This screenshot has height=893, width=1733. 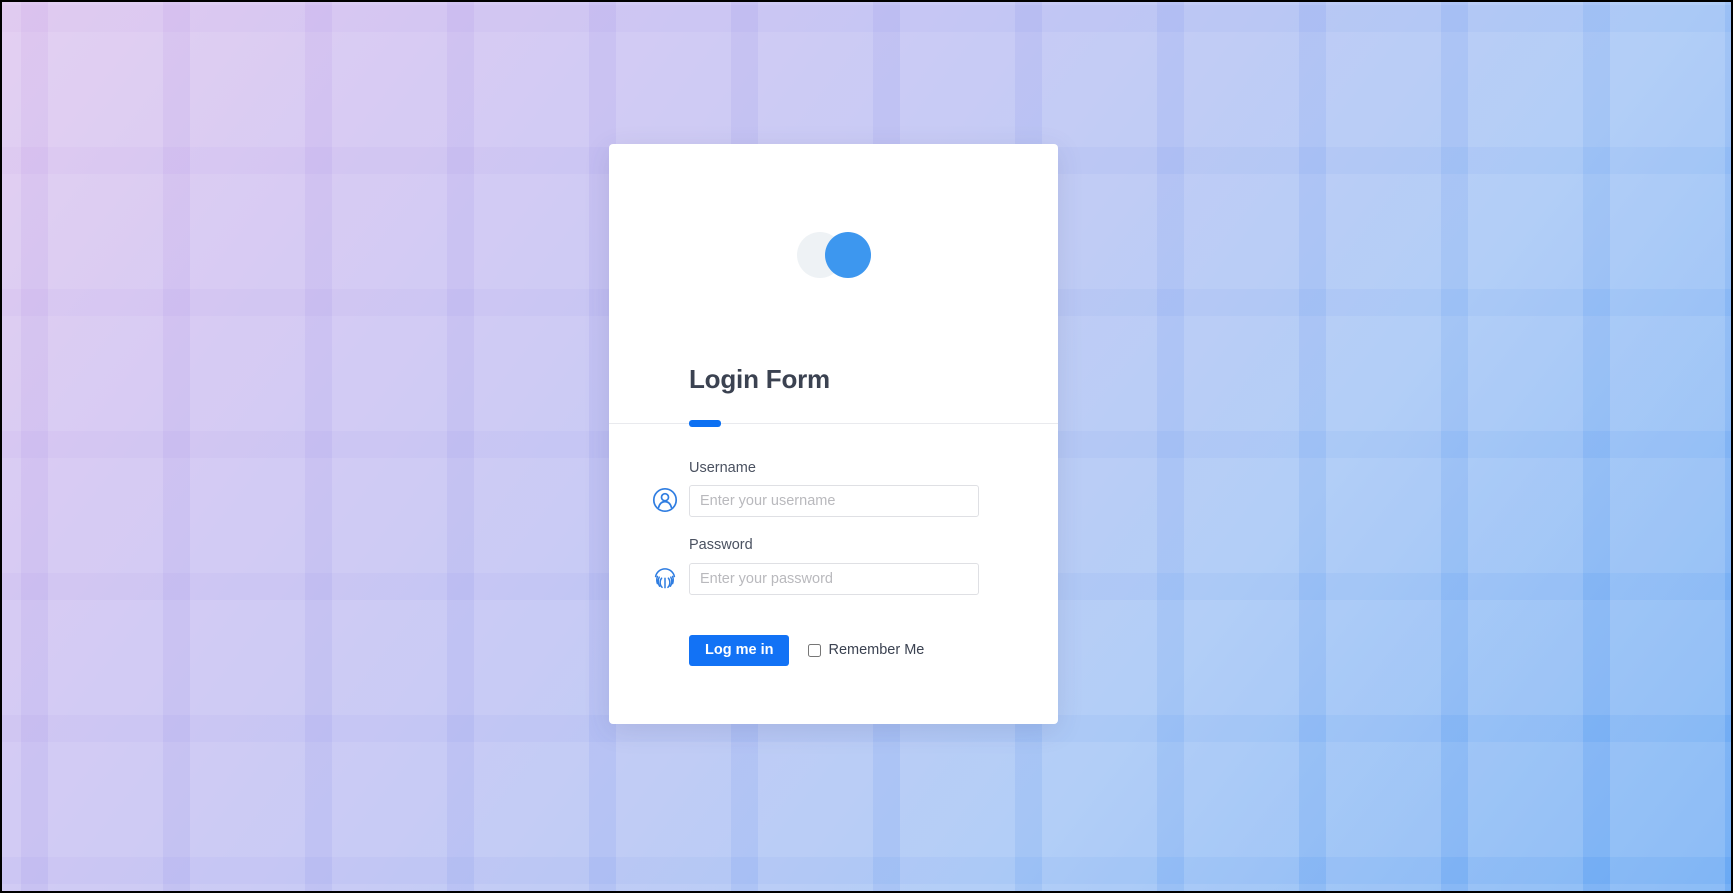 I want to click on app-logo, so click(x=833, y=255).